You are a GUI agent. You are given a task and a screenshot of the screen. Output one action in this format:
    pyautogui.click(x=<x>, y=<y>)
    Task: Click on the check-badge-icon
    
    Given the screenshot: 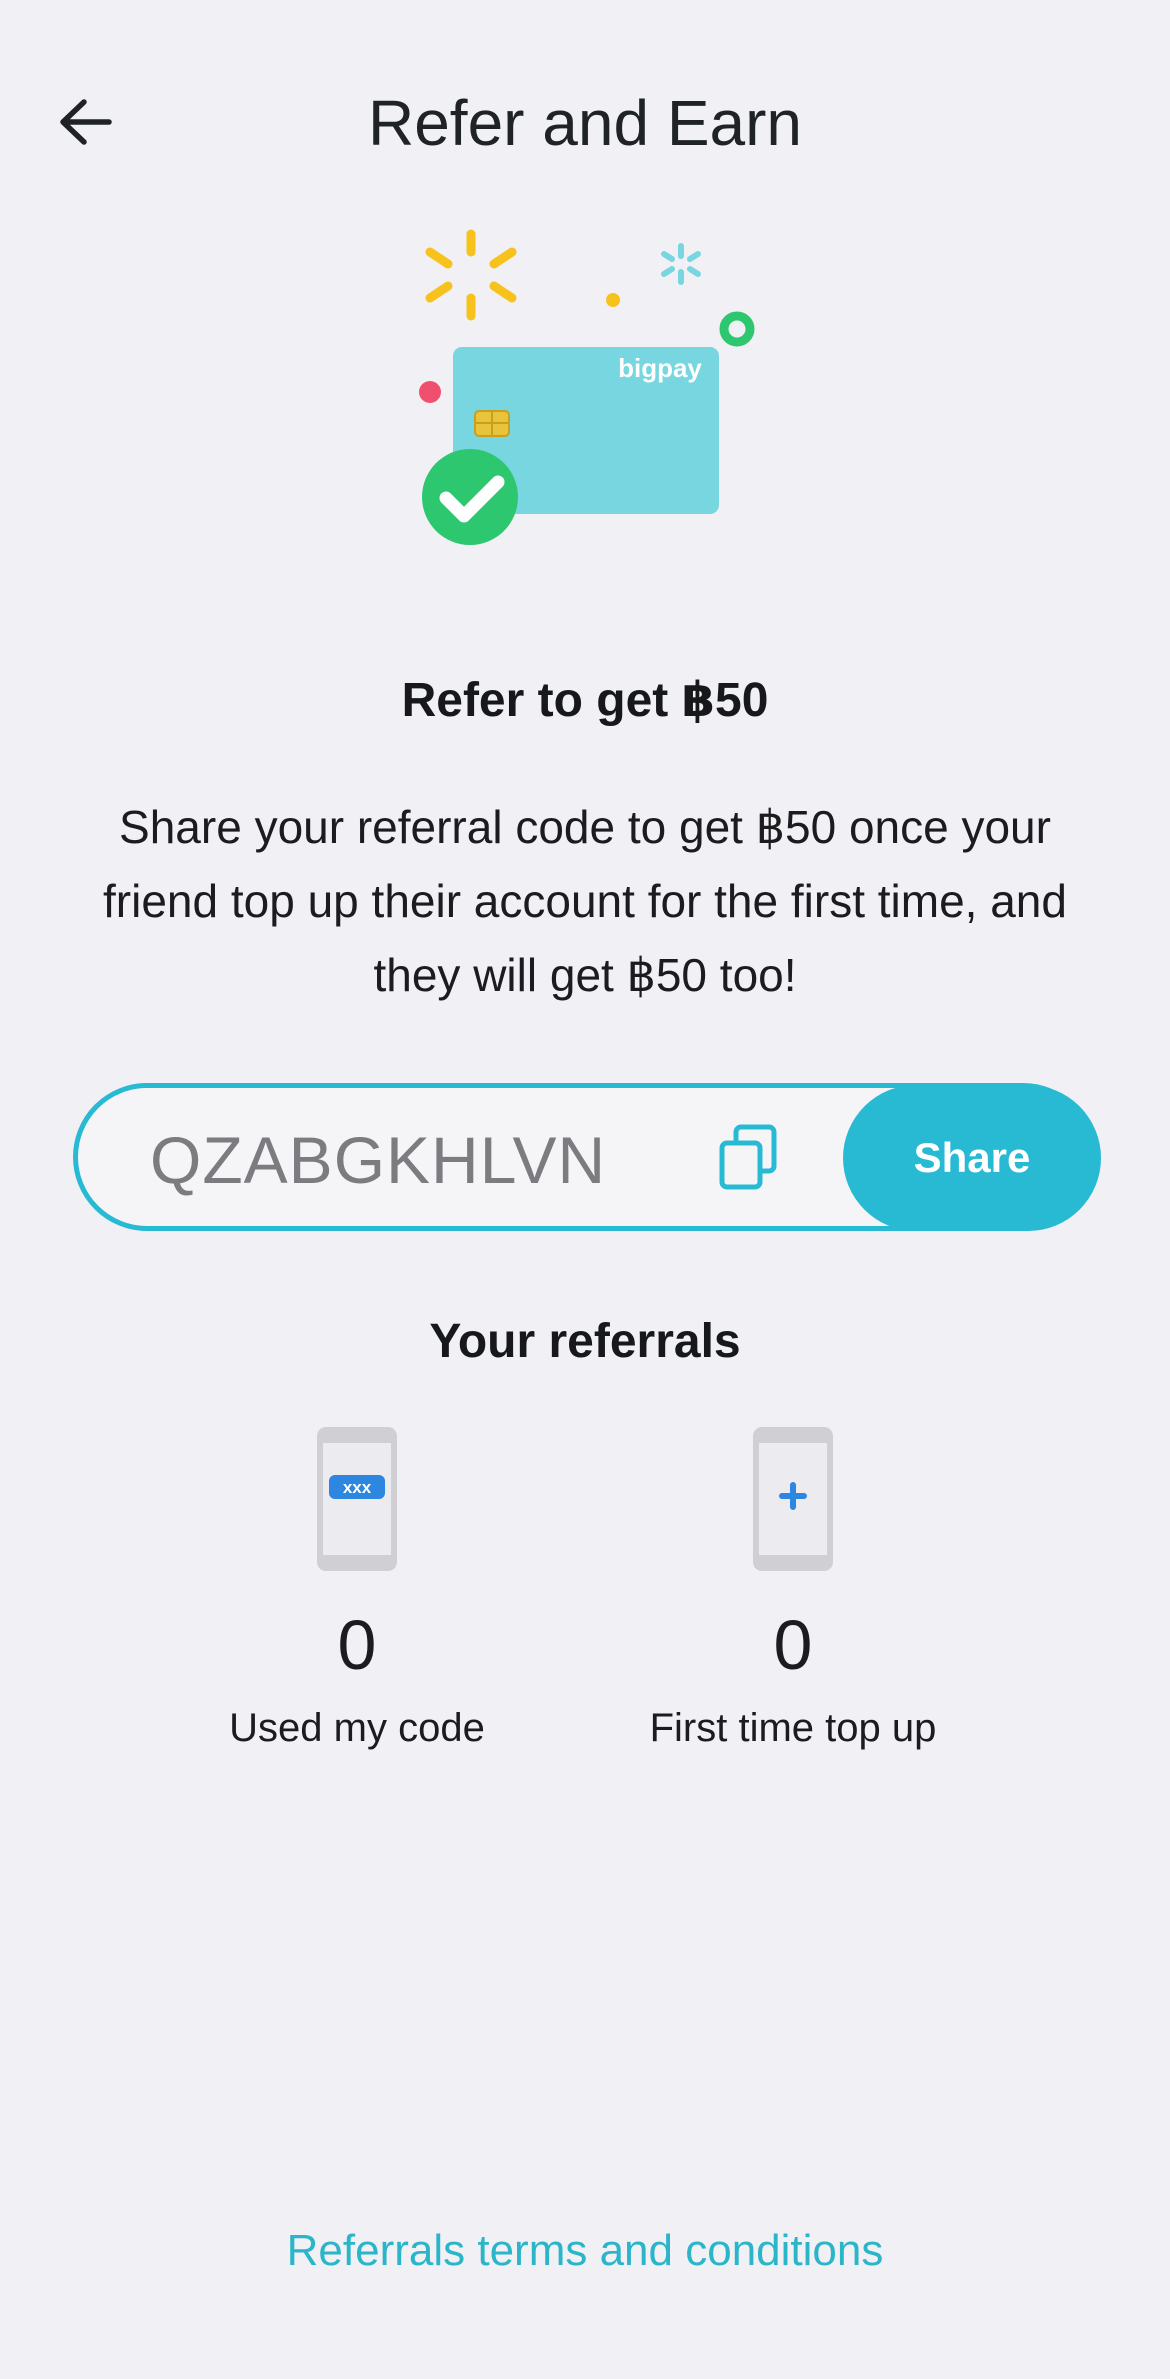 What is the action you would take?
    pyautogui.click(x=470, y=497)
    